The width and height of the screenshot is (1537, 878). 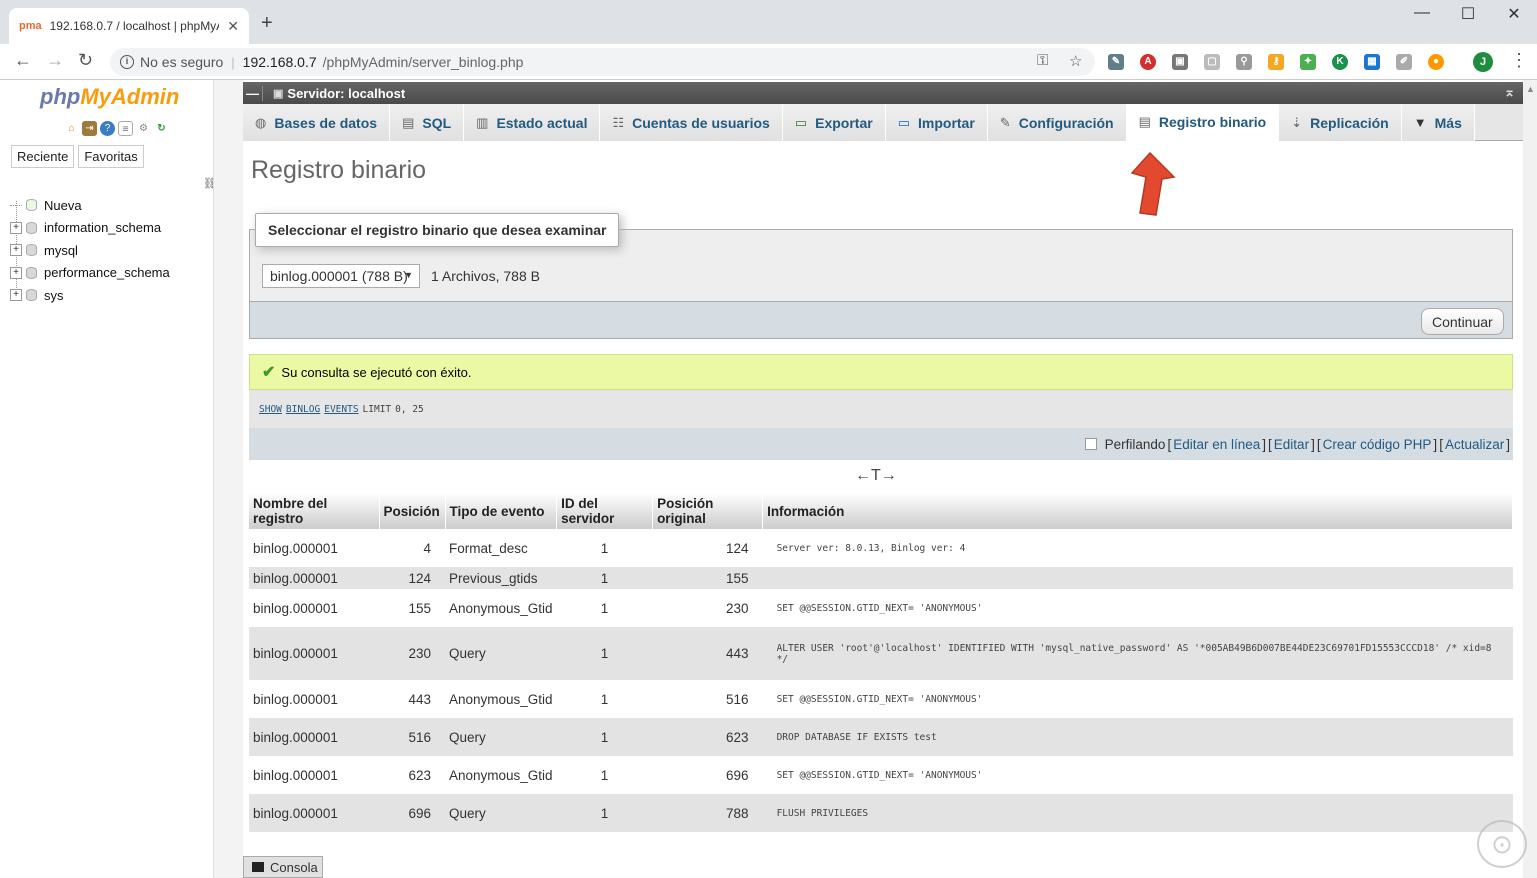 What do you see at coordinates (341, 409) in the screenshot?
I see `sql-keyword-link: EVENTS` at bounding box center [341, 409].